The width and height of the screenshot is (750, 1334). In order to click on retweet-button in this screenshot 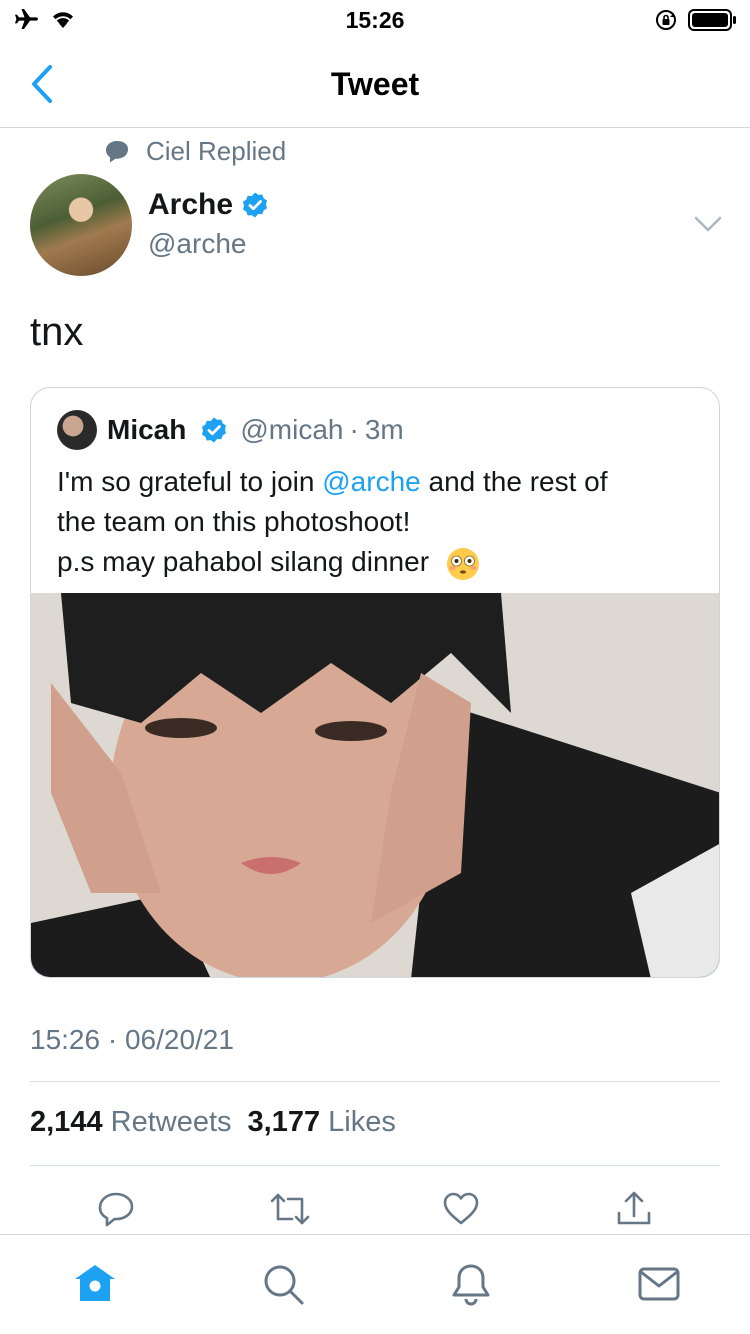, I will do `click(290, 1209)`.